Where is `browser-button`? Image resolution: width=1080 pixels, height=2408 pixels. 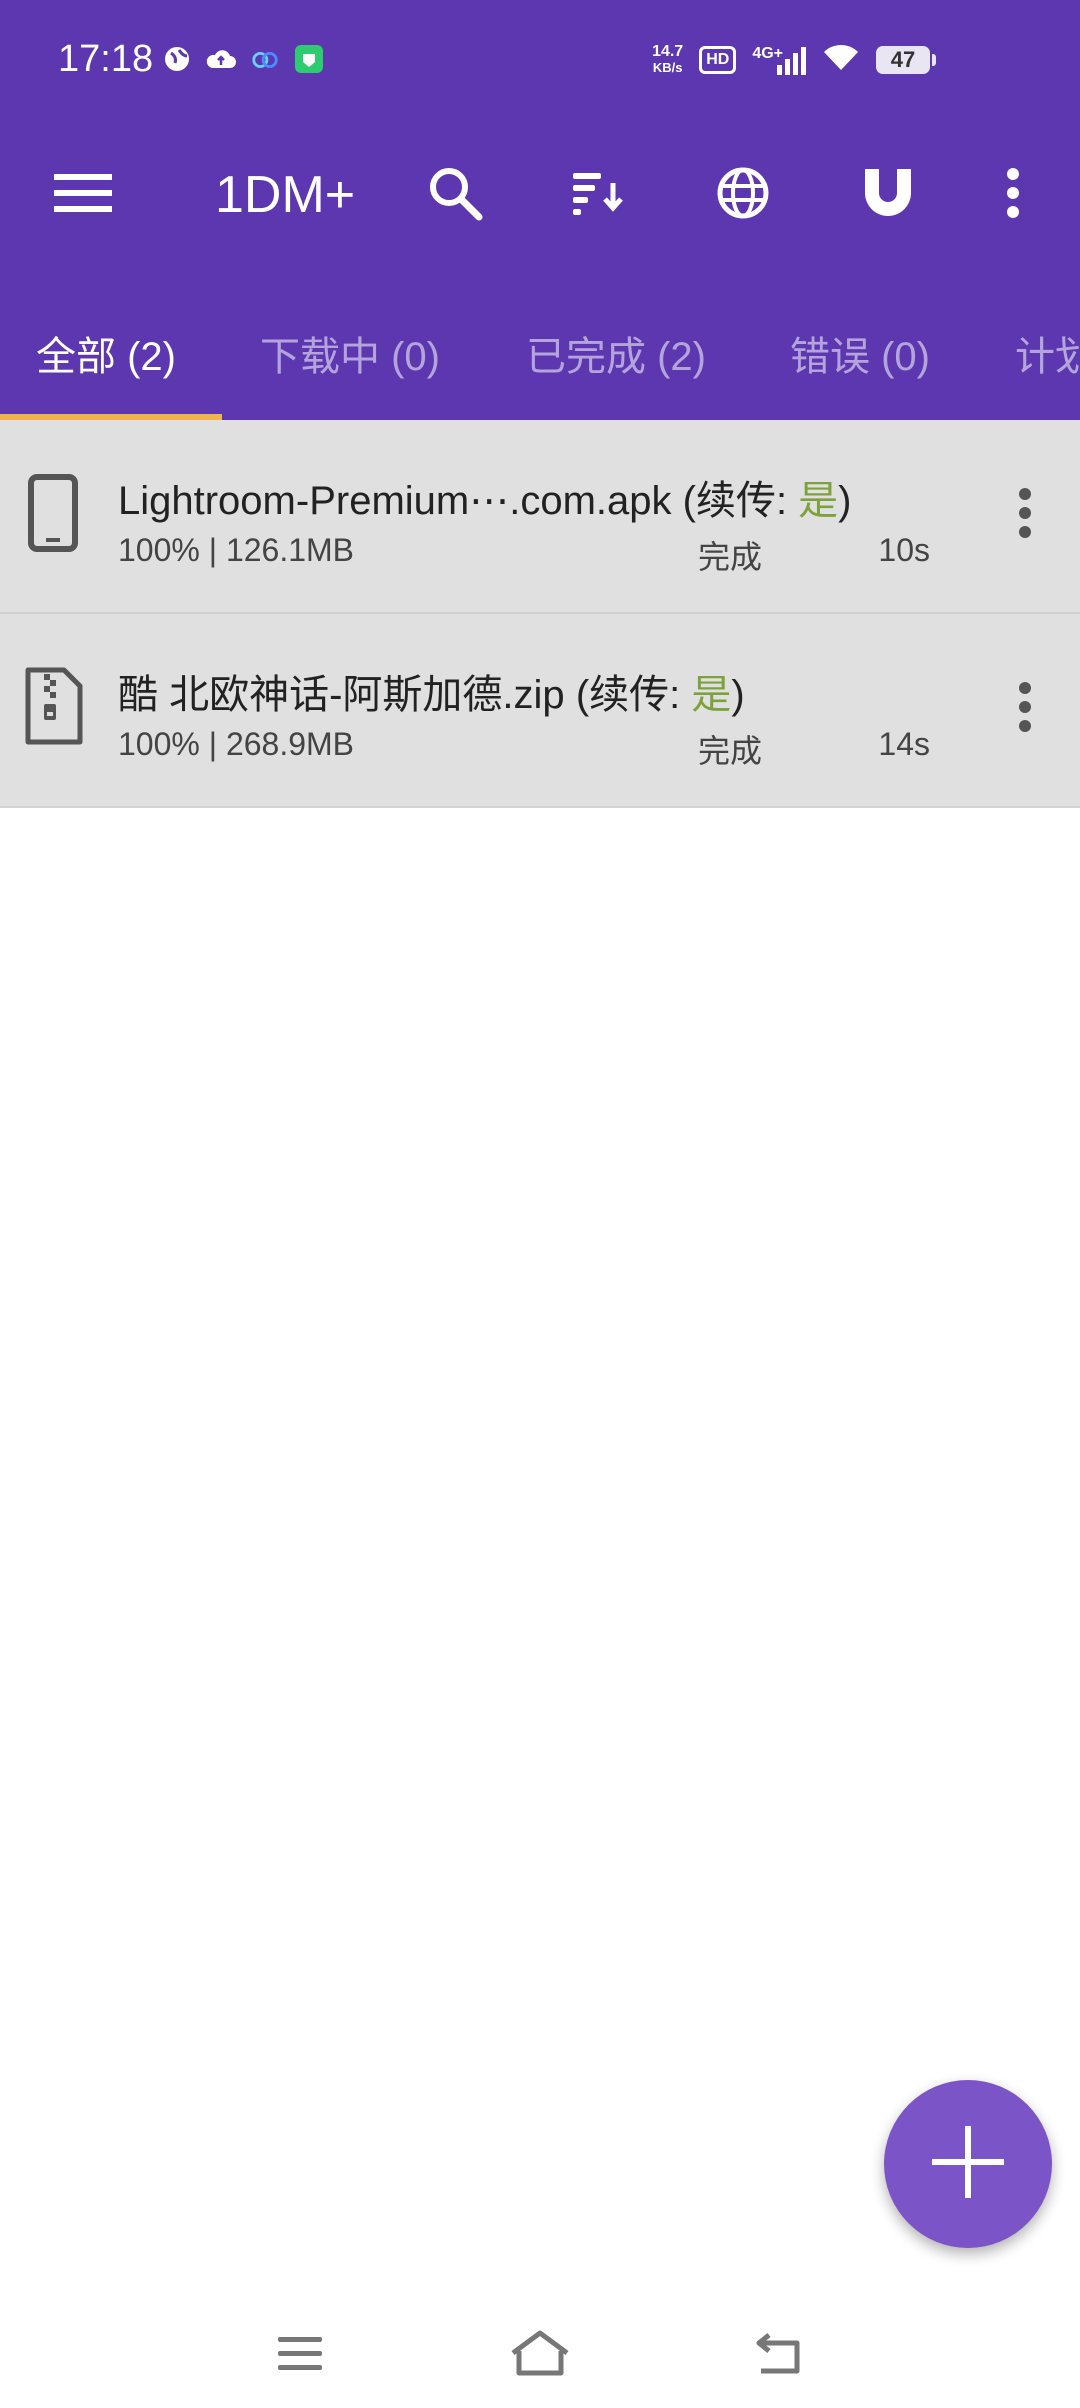 browser-button is located at coordinates (743, 195).